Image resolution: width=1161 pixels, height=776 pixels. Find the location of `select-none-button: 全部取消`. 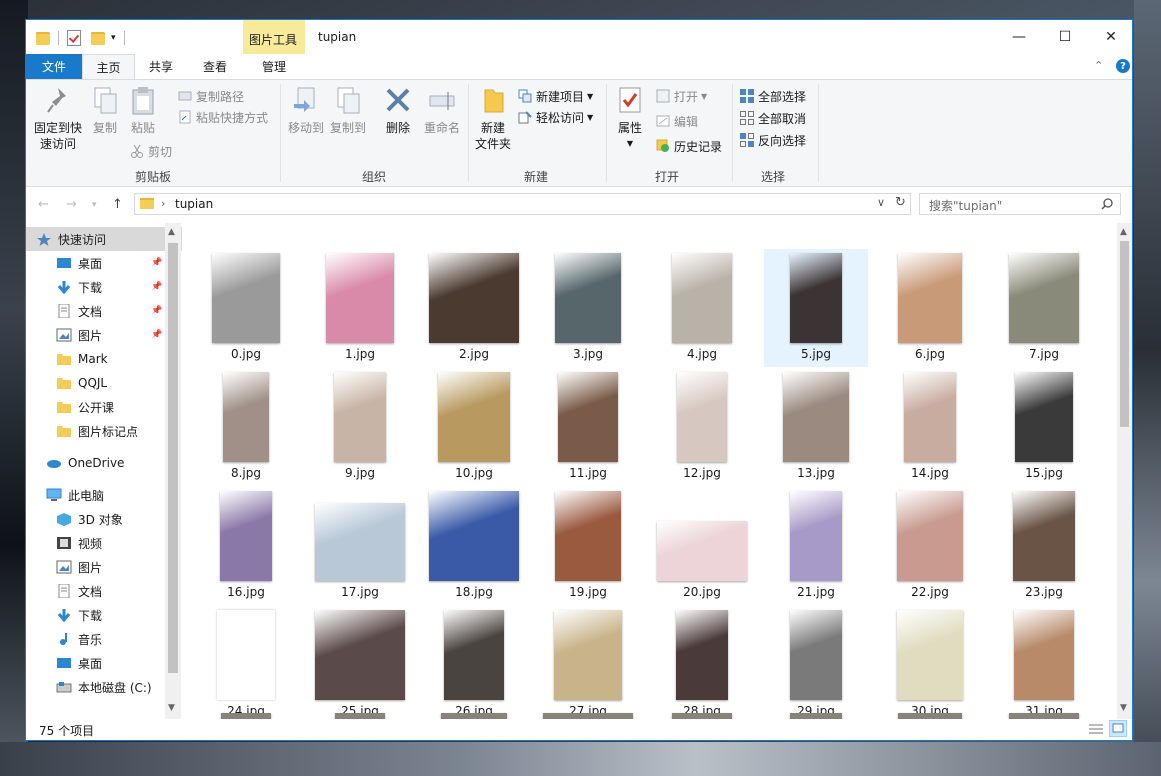

select-none-button: 全部取消 is located at coordinates (773, 118).